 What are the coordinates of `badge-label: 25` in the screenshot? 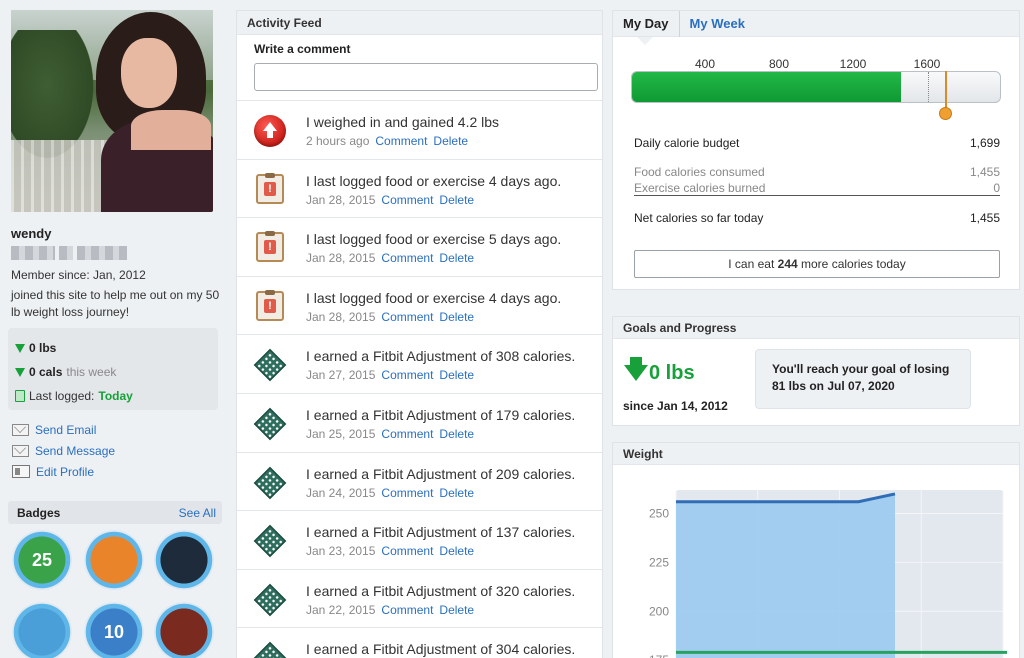 It's located at (42, 560).